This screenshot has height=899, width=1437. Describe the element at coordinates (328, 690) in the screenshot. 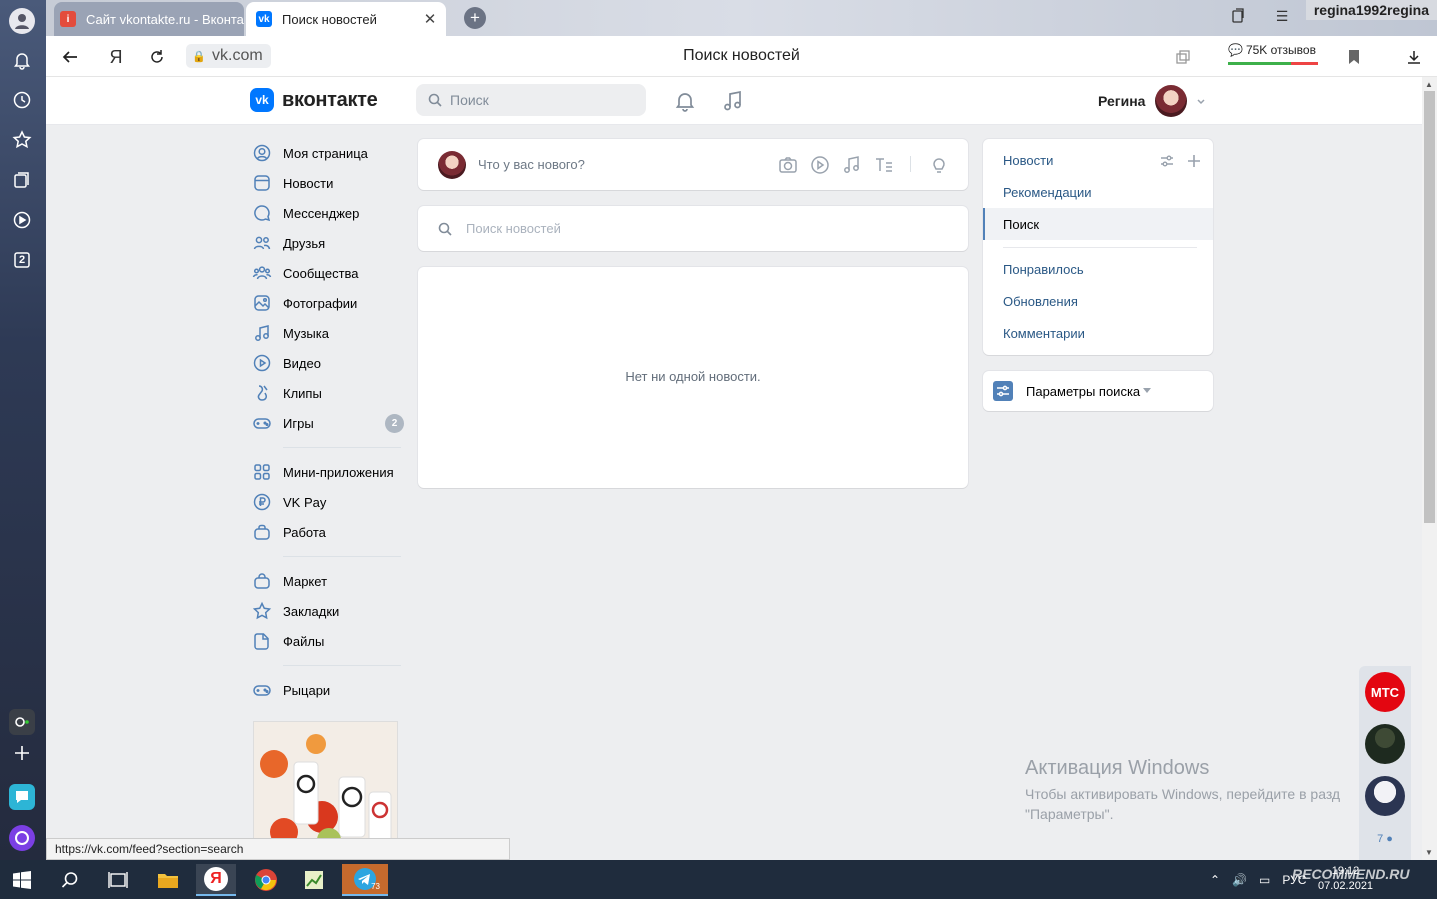

I see `menu-item-game: Рыцари` at that location.